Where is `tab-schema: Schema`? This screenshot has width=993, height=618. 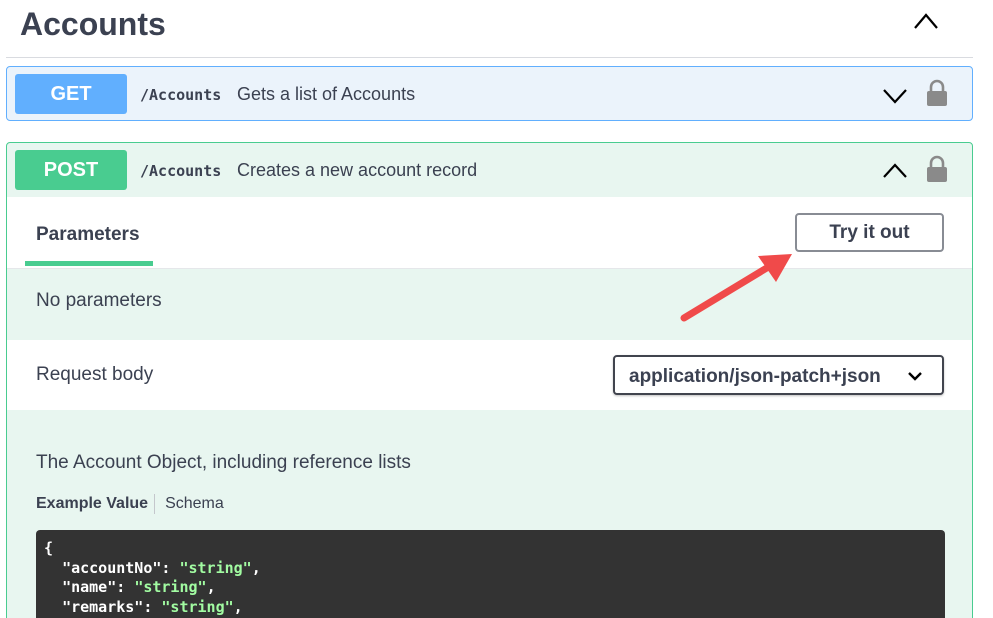 tab-schema: Schema is located at coordinates (189, 504).